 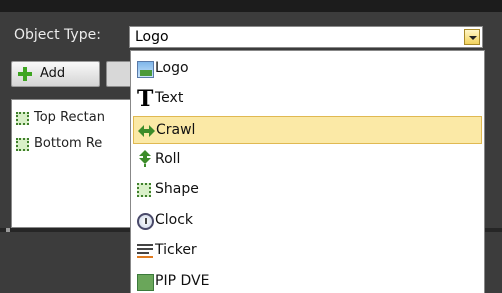 What do you see at coordinates (8, 230) in the screenshot?
I see `splitter-grip` at bounding box center [8, 230].